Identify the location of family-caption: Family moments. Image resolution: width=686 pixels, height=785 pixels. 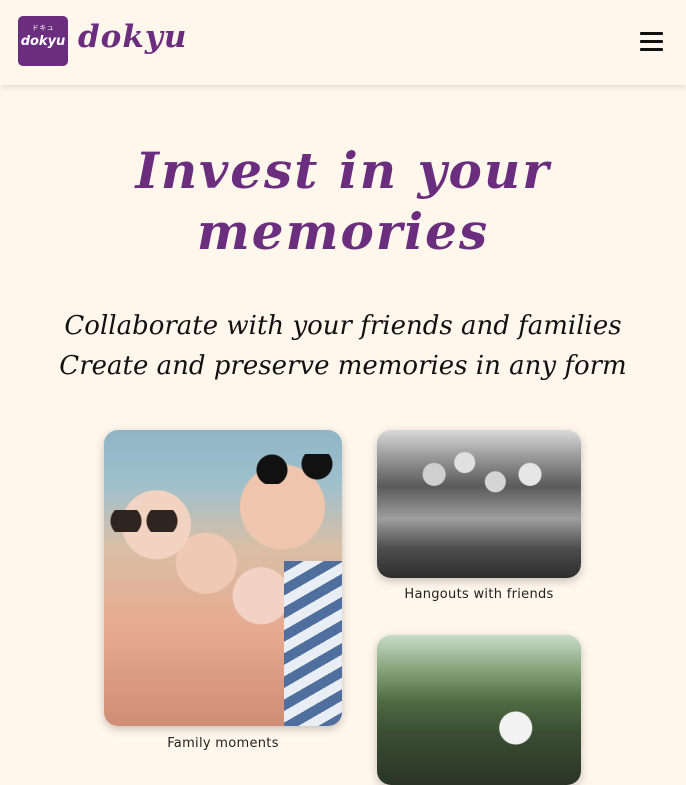
(223, 743).